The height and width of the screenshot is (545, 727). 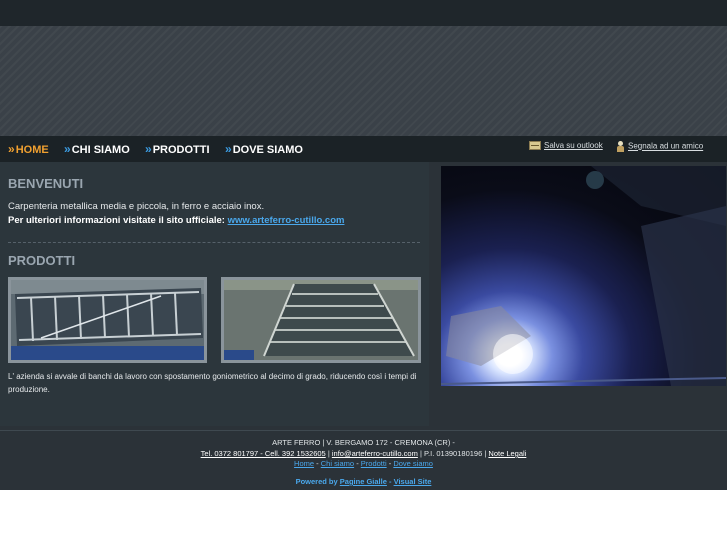 What do you see at coordinates (337, 463) in the screenshot?
I see `footer-link-chi-siamo: Chi siamo` at bounding box center [337, 463].